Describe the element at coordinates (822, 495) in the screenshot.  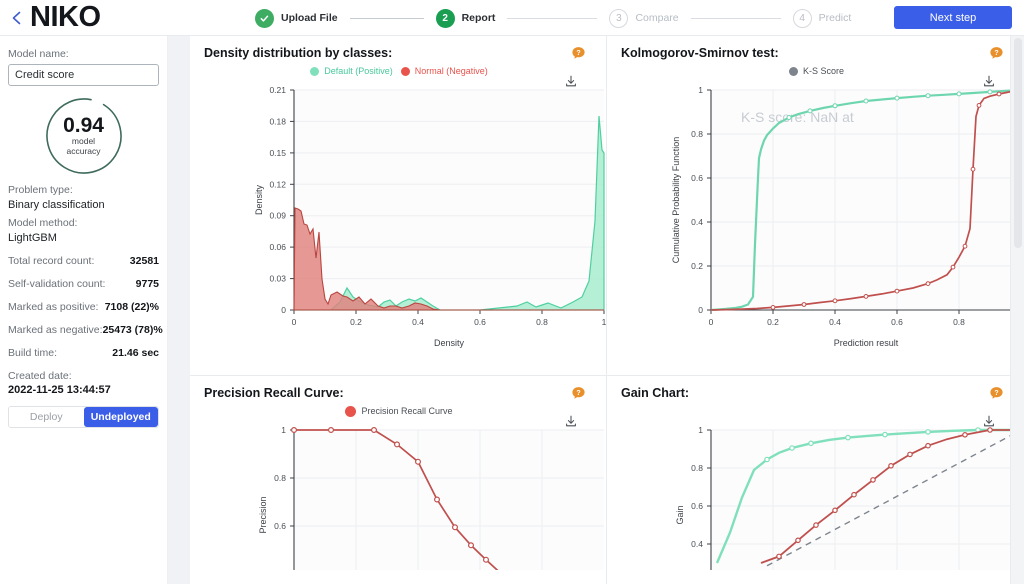
I see `plot-gain-chart: 1 0.8 0.6 0.4 Gain` at that location.